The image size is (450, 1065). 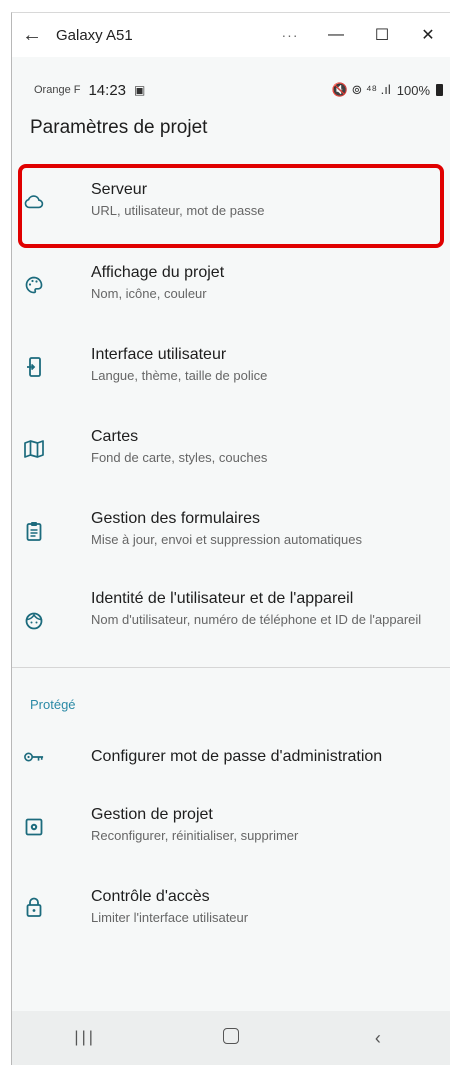 I want to click on battery-percent: 100%, so click(x=413, y=90).